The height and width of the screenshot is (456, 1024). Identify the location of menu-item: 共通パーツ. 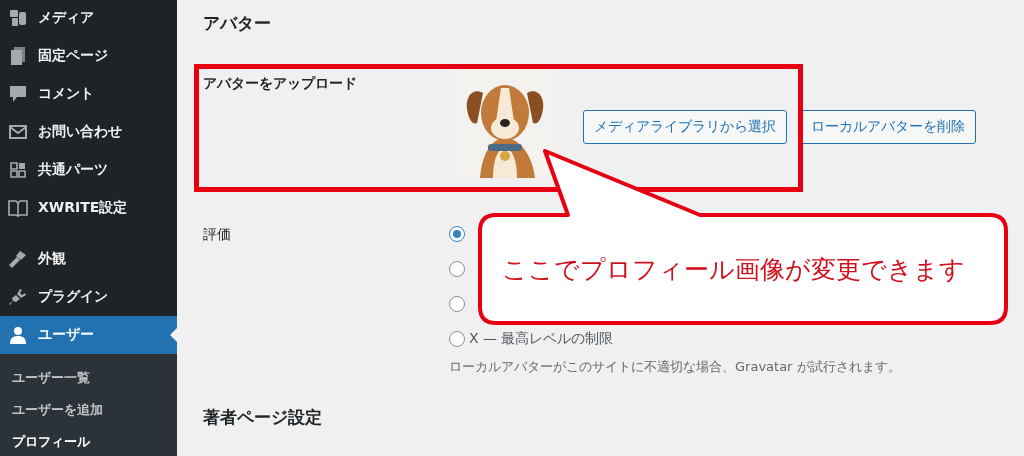
(88, 170).